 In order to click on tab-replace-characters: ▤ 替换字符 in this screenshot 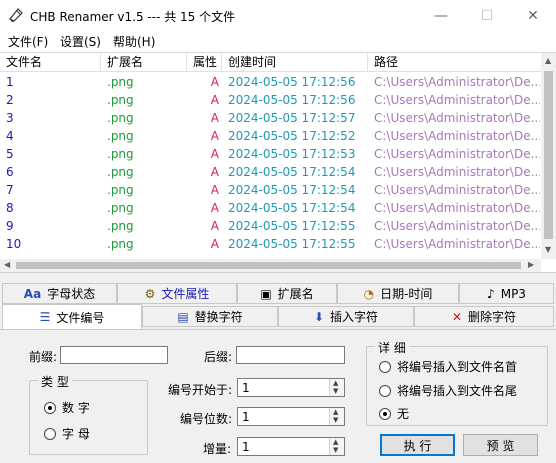, I will do `click(210, 316)`.